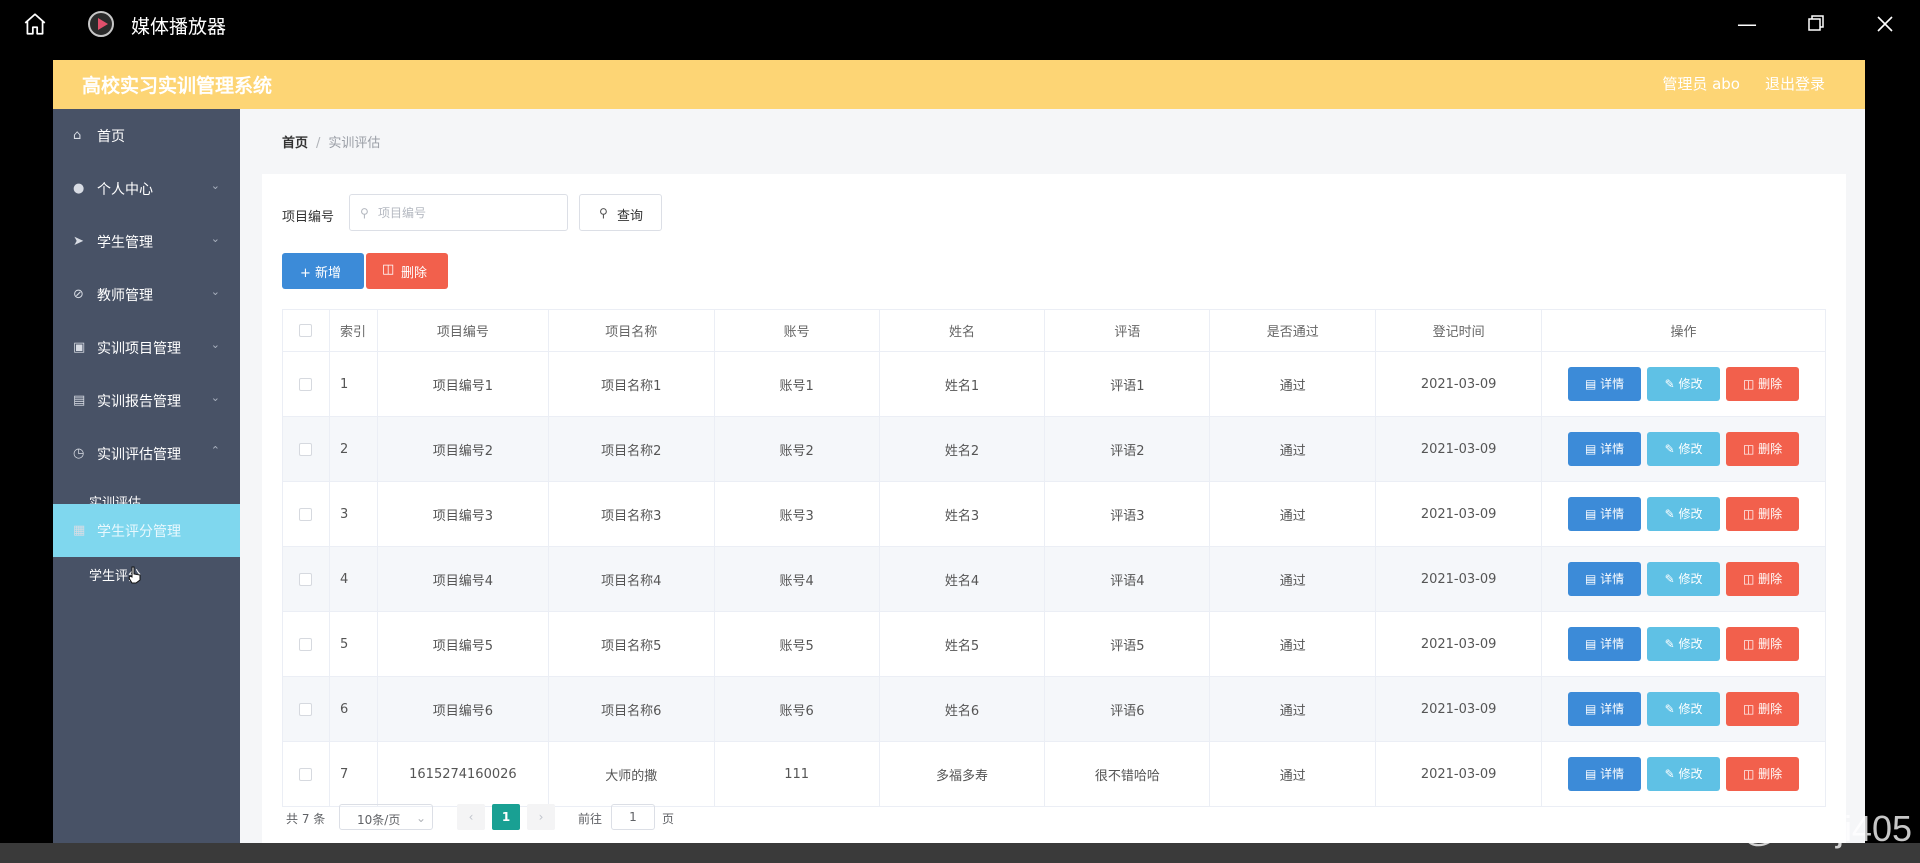  I want to click on search-icon: ⚲, so click(364, 213).